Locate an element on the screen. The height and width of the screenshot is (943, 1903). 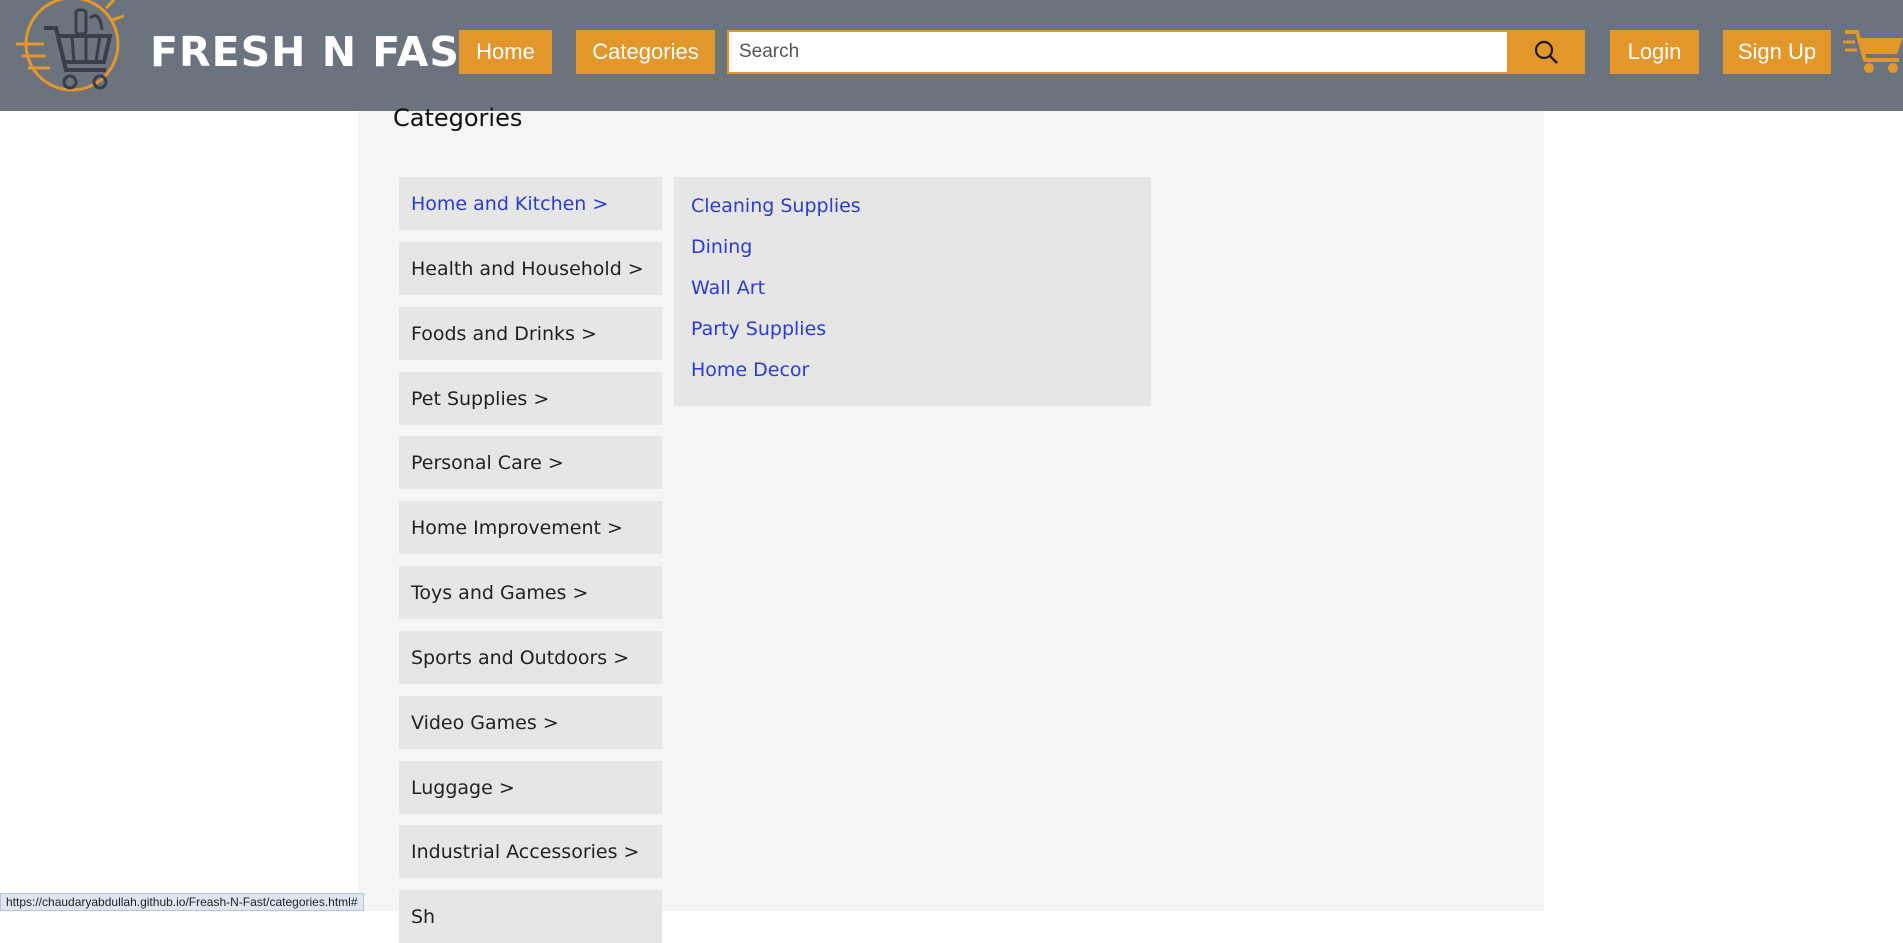
category-item-home-and-kitchen: Home and Kitchen > is located at coordinates (530, 203).